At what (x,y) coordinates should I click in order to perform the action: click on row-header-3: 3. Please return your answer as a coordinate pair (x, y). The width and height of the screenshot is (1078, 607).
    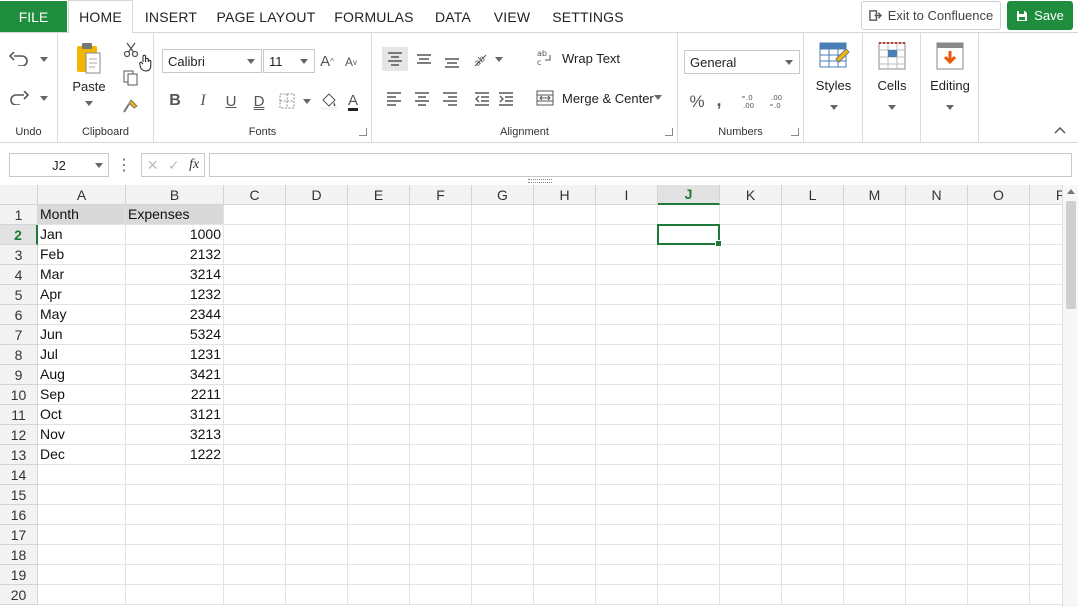
    Looking at the image, I should click on (19, 255).